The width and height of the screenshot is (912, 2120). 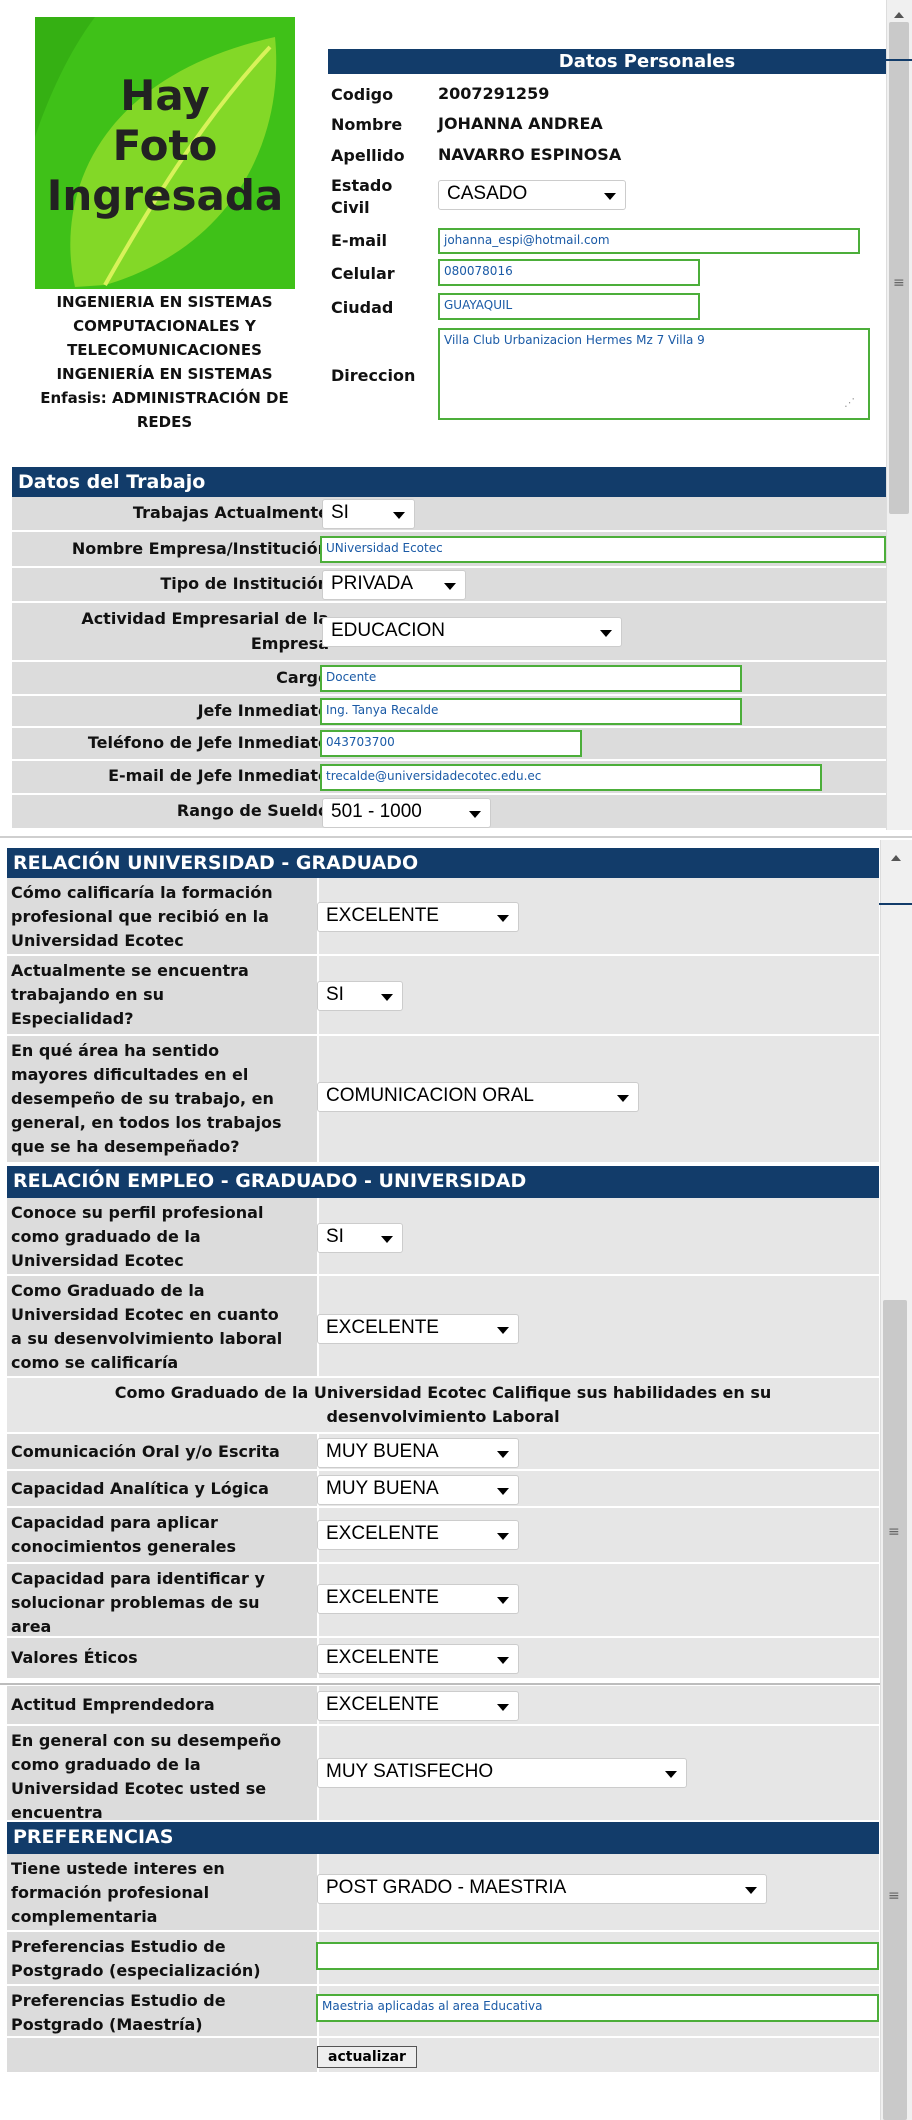 I want to click on estado-label: Estado Civil, so click(x=361, y=197).